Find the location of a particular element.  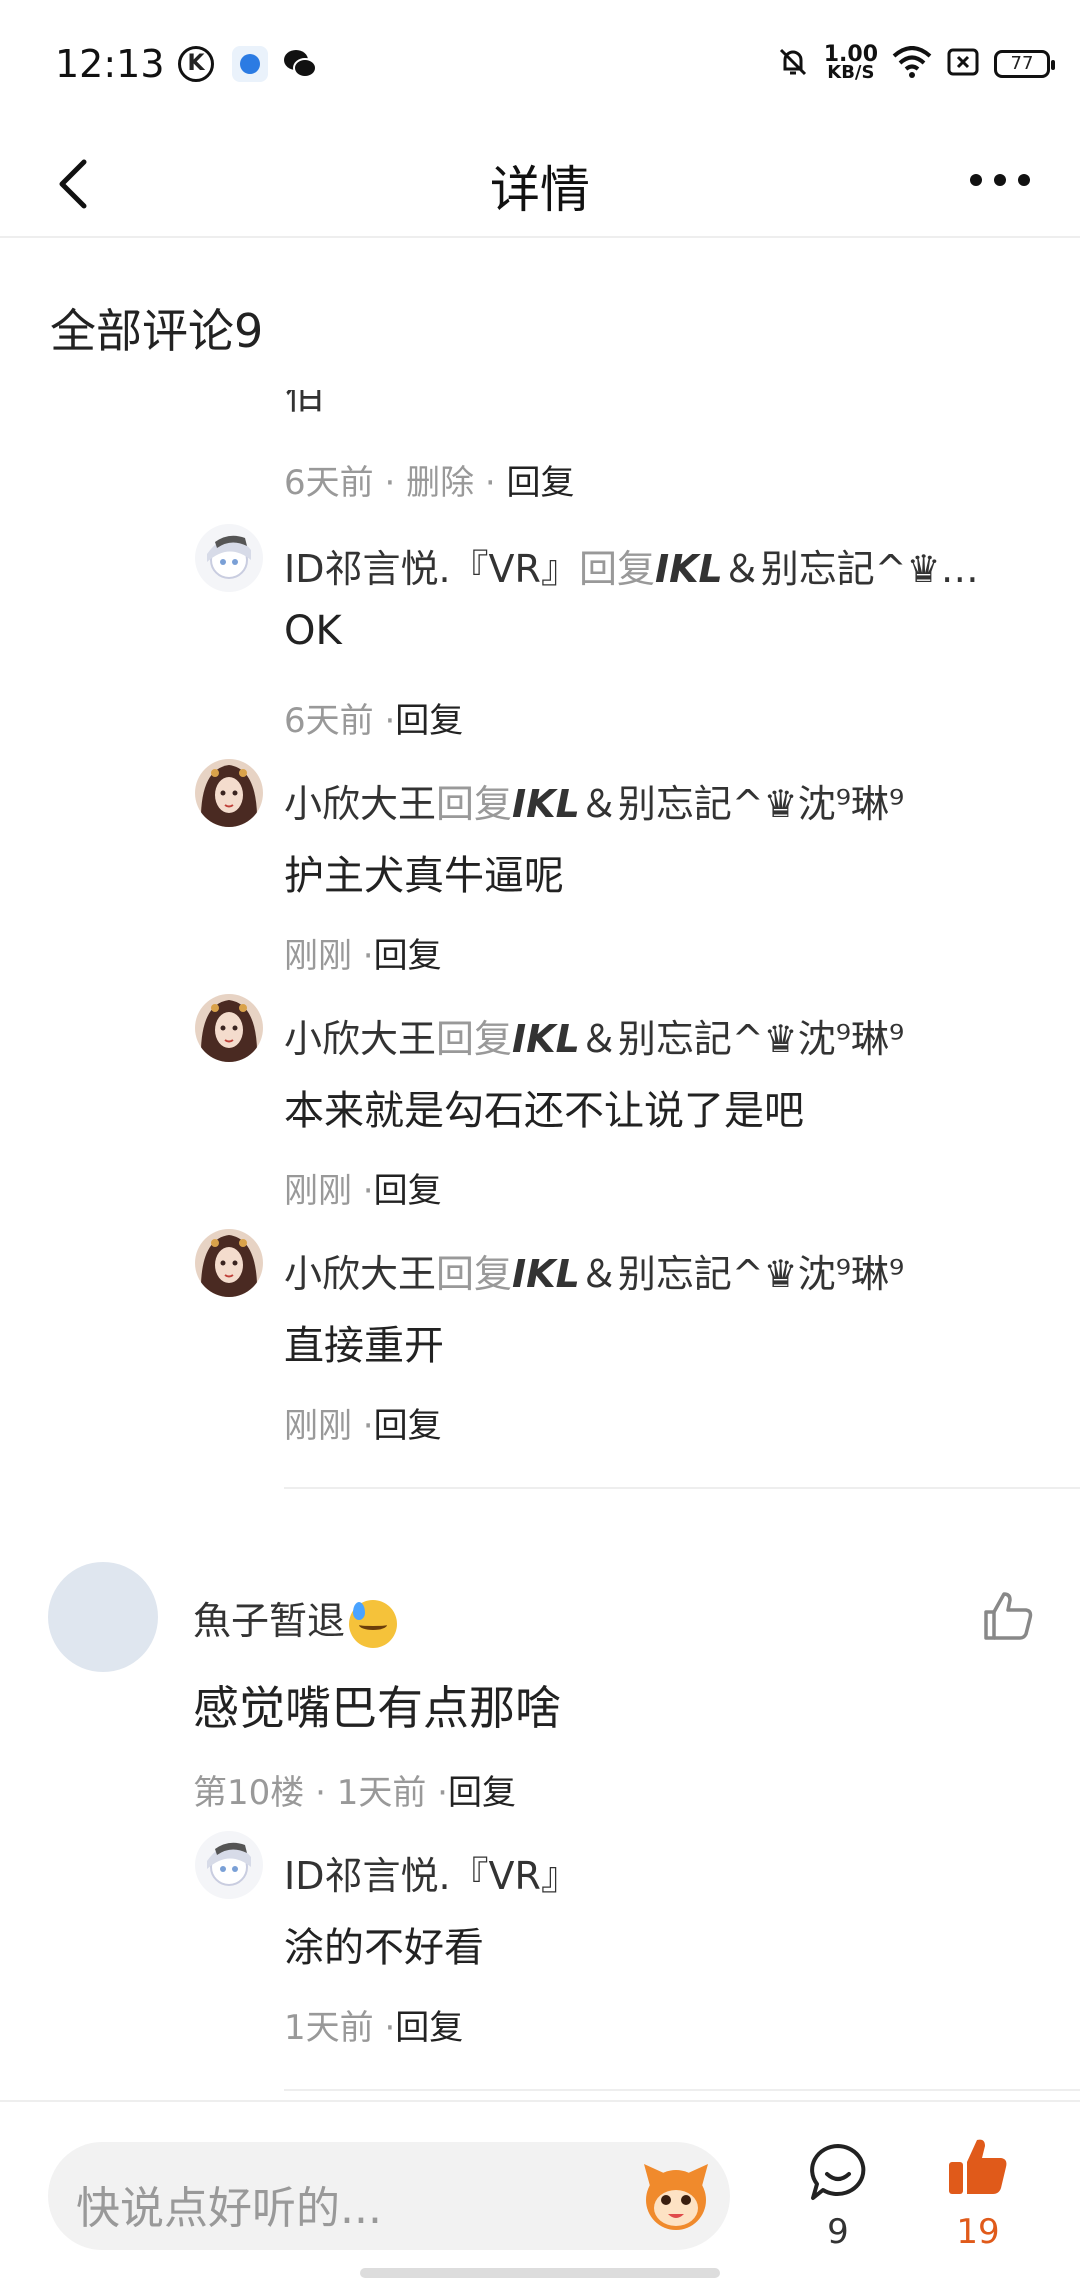

network-speed: 1.00 KB/S is located at coordinates (851, 63).